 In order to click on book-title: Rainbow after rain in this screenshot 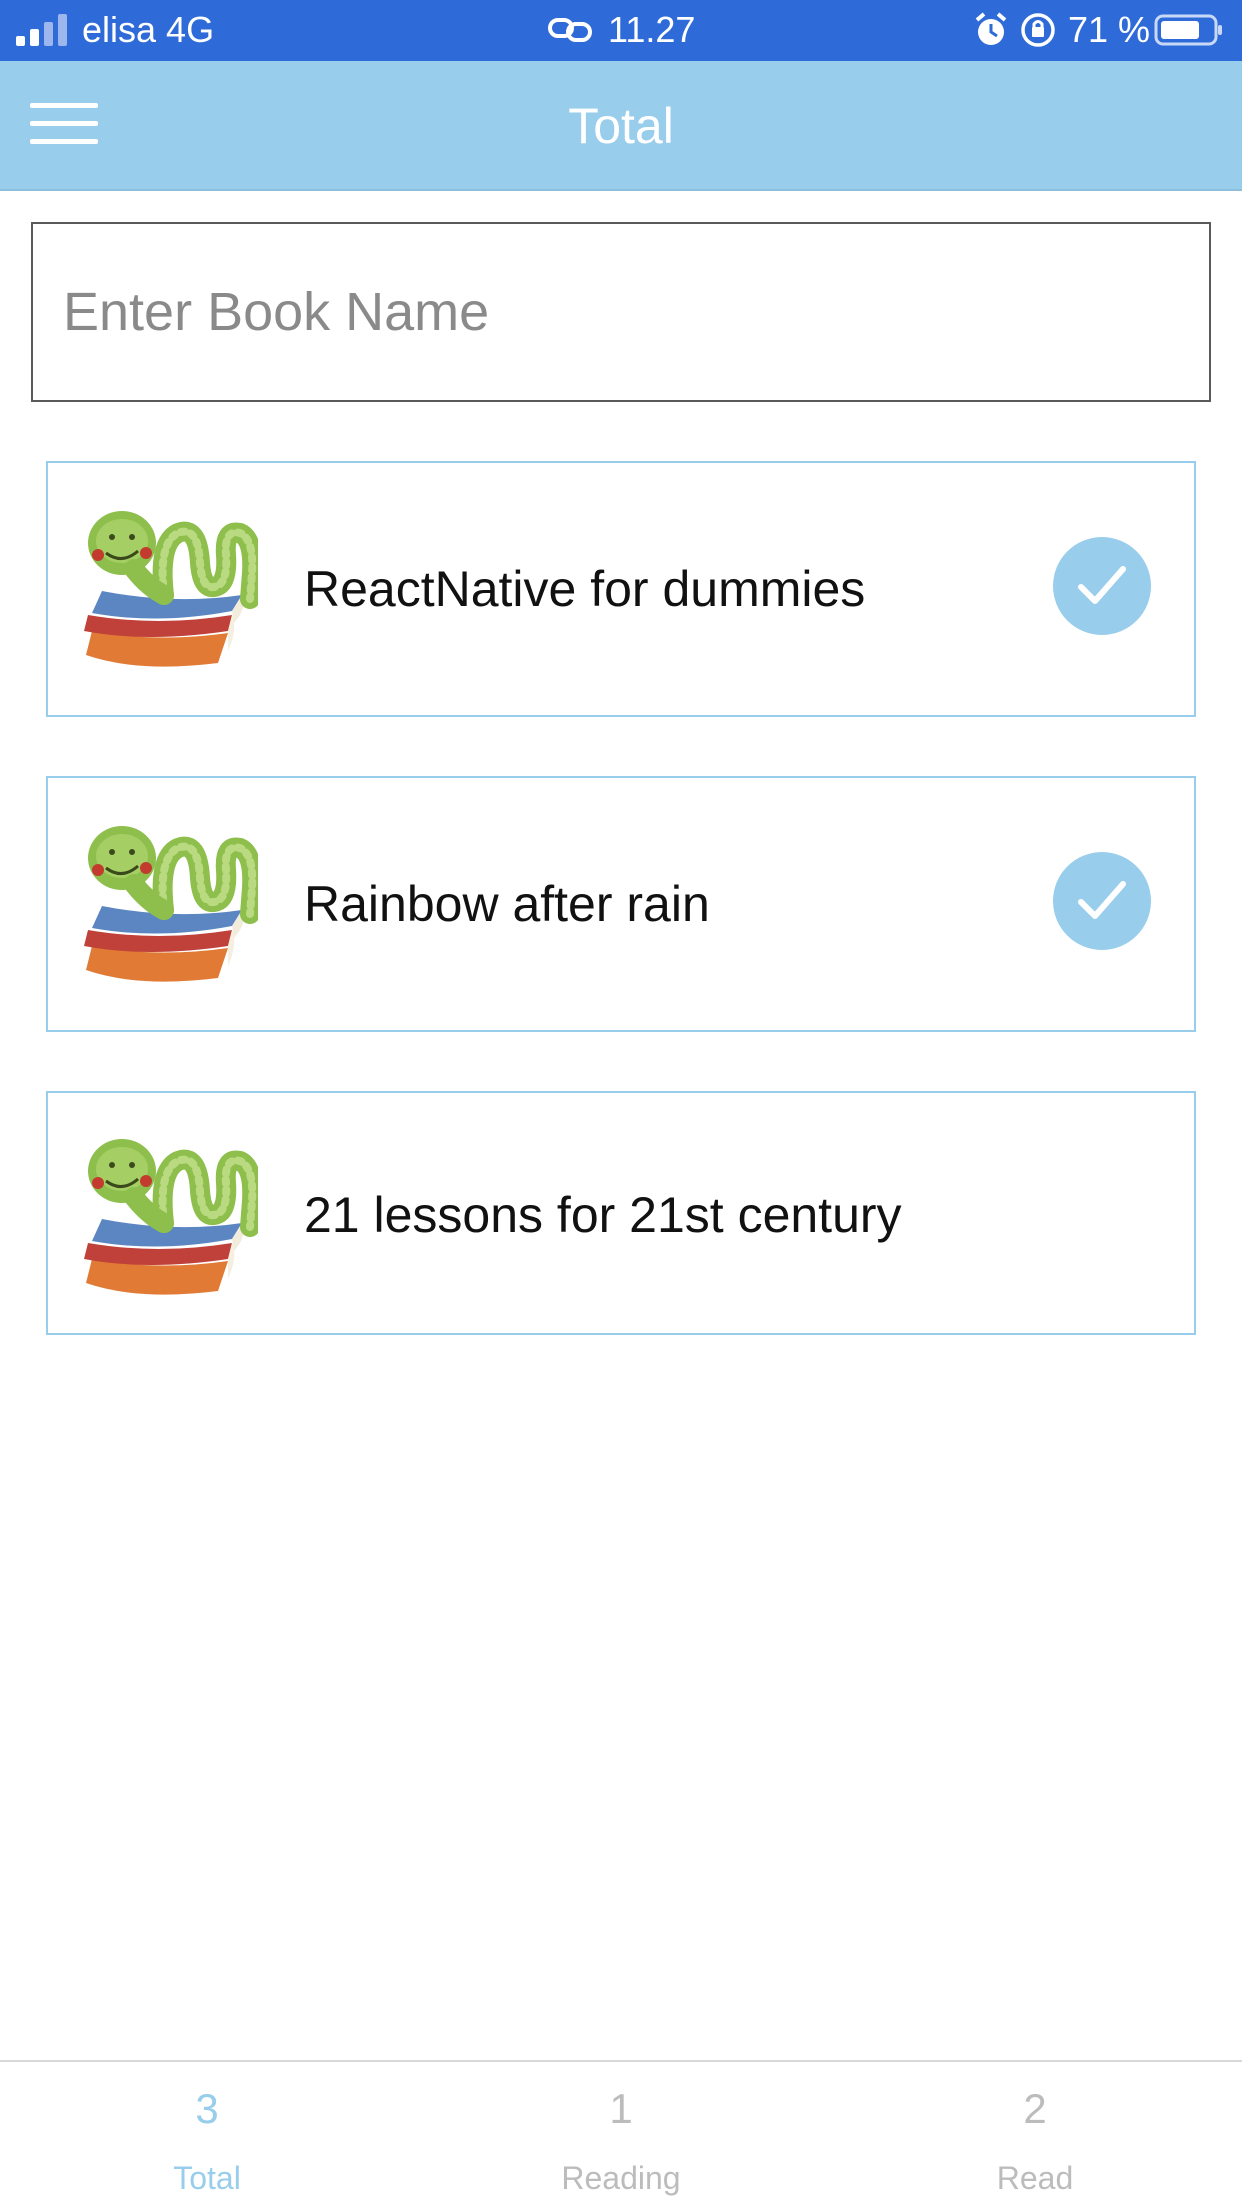, I will do `click(507, 904)`.